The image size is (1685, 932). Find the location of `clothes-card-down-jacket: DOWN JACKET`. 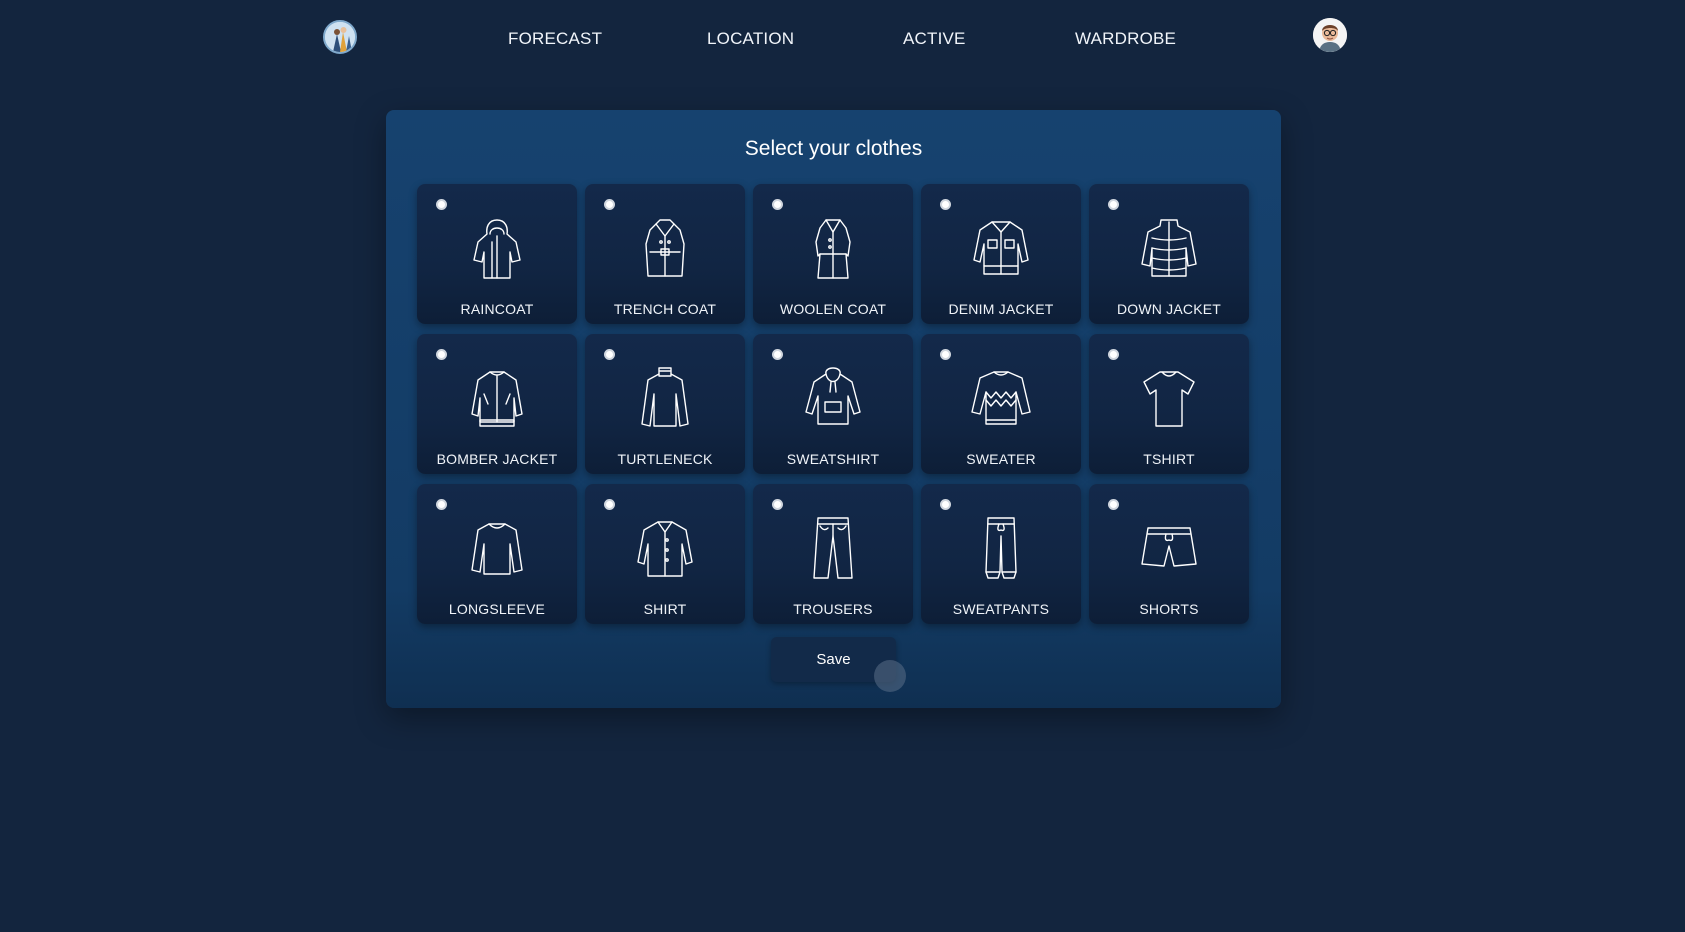

clothes-card-down-jacket: DOWN JACKET is located at coordinates (1169, 254).